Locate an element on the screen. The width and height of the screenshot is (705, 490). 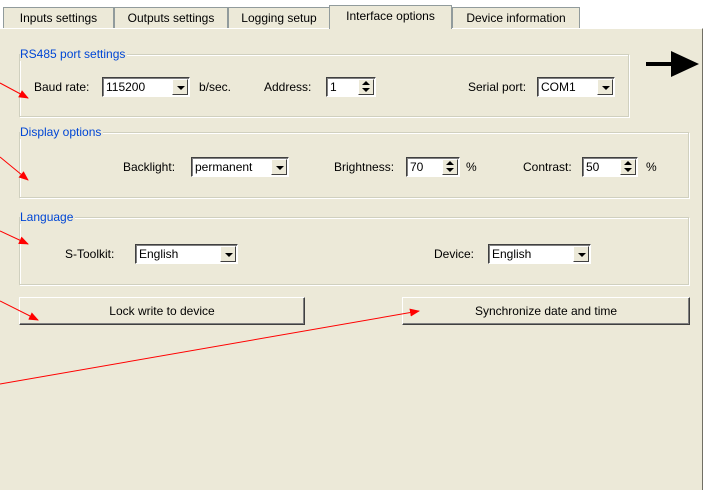
address-value: 1 is located at coordinates (333, 87).